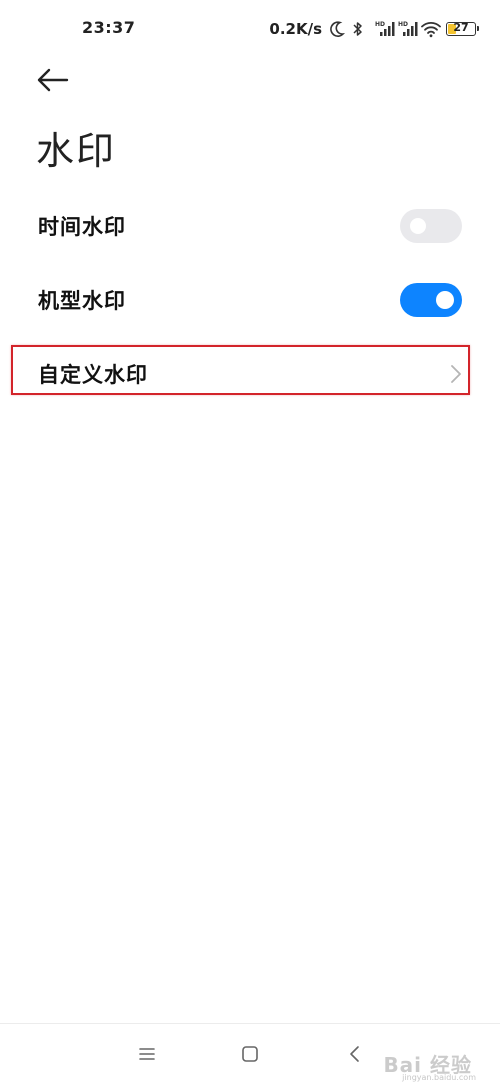 Image resolution: width=500 pixels, height=1084 pixels. What do you see at coordinates (82, 227) in the screenshot?
I see `time-watermark-label: 时间水印` at bounding box center [82, 227].